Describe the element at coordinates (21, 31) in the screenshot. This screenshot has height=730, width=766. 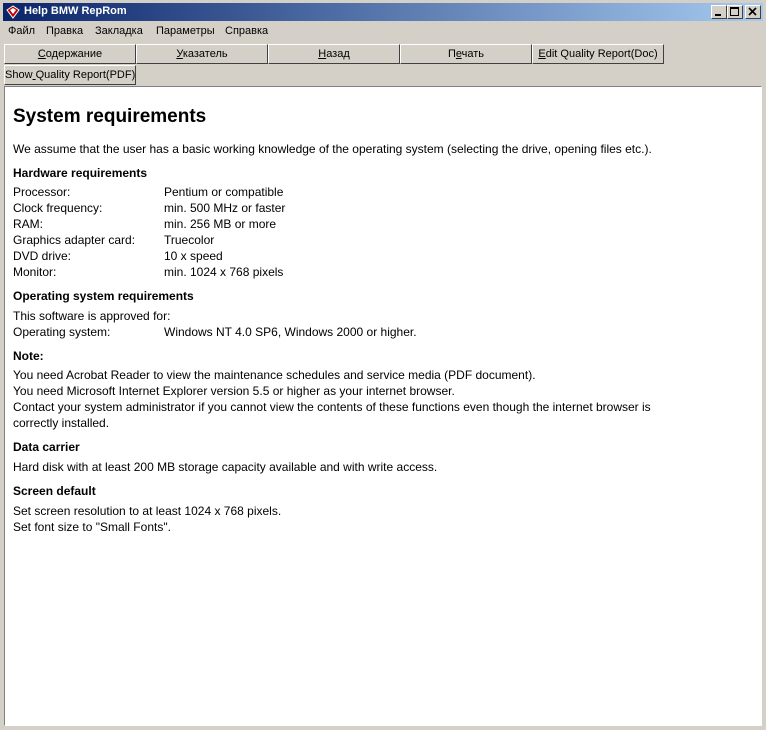
I see `menu-file: Файл` at that location.